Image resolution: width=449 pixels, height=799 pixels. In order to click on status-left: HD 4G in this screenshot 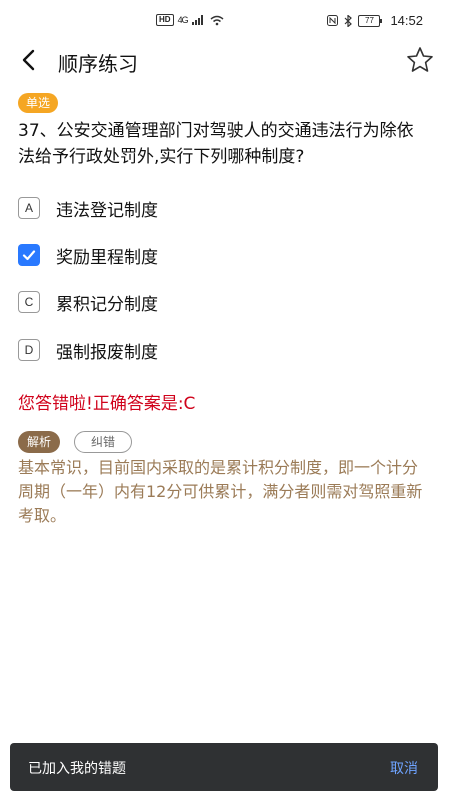, I will do `click(190, 20)`.